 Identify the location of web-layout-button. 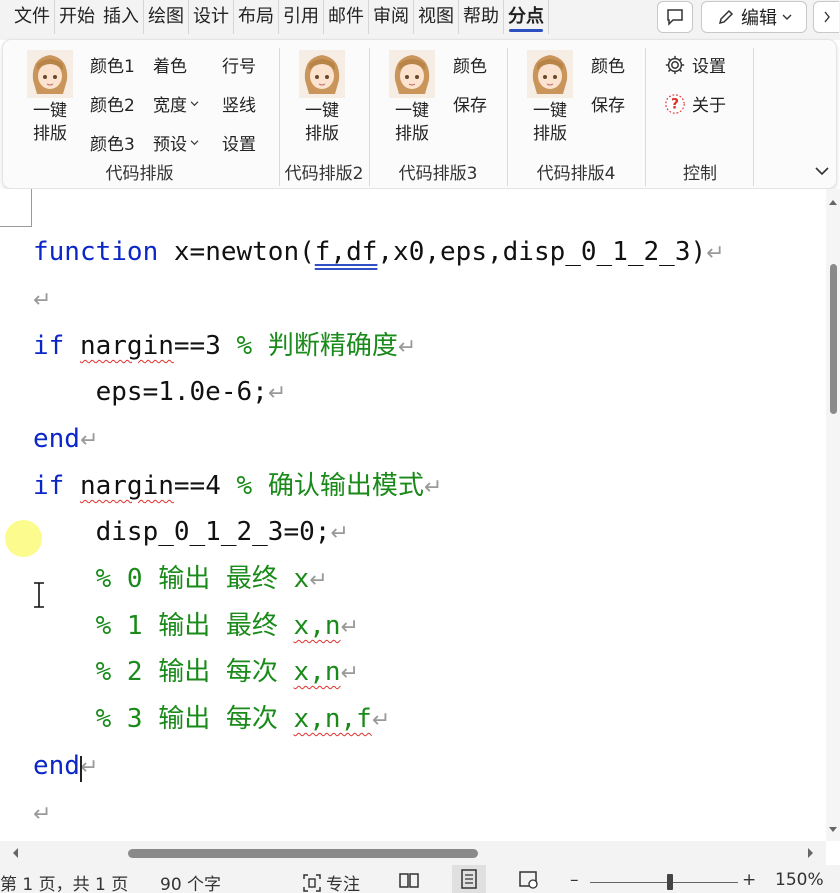
(529, 880).